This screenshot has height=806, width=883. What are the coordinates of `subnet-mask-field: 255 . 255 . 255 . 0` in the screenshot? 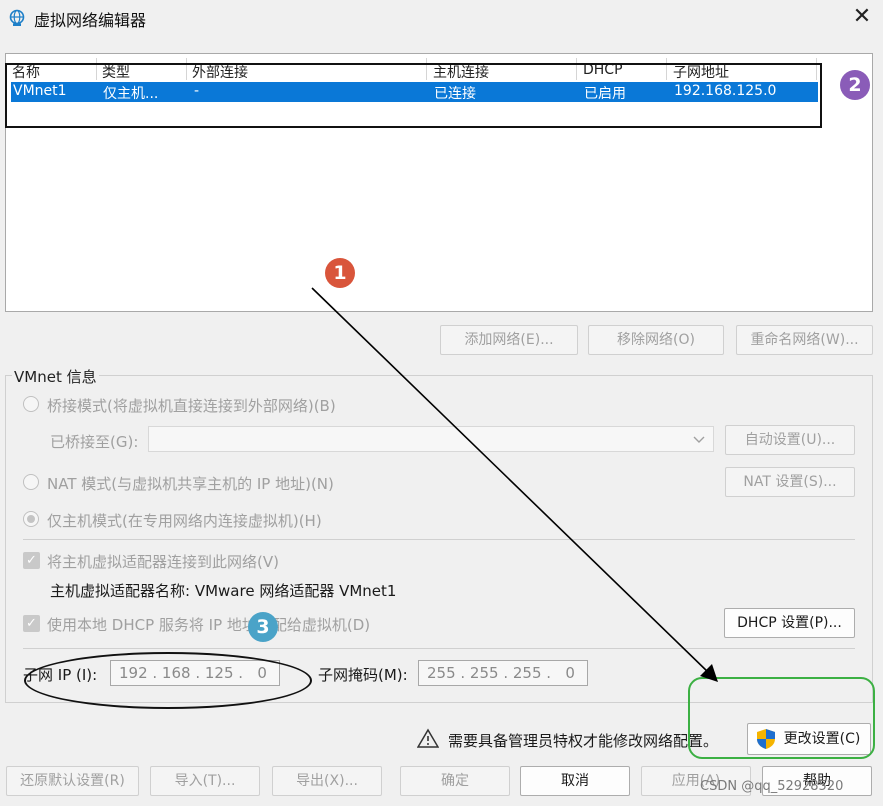 It's located at (503, 673).